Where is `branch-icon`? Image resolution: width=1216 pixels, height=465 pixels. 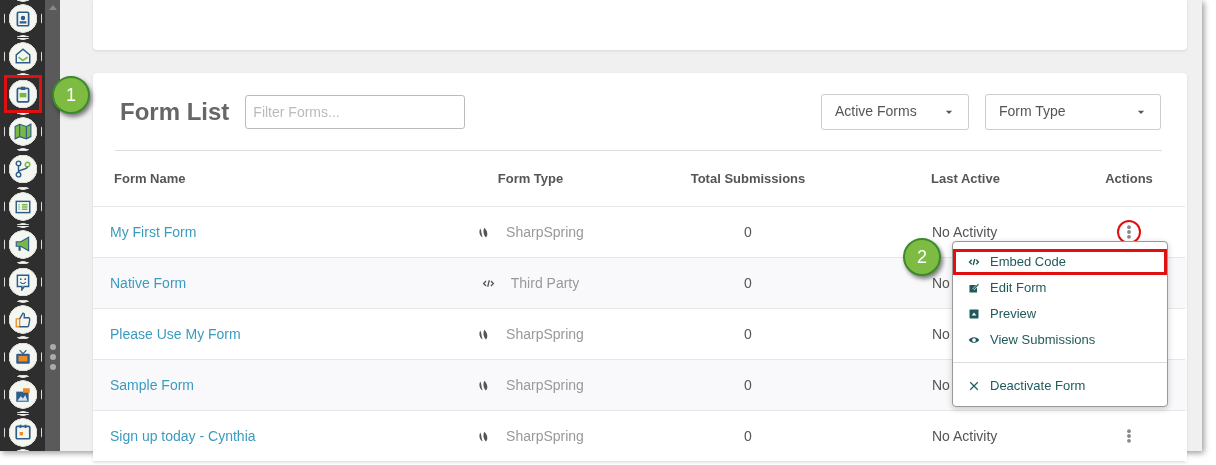
branch-icon is located at coordinates (22, 169).